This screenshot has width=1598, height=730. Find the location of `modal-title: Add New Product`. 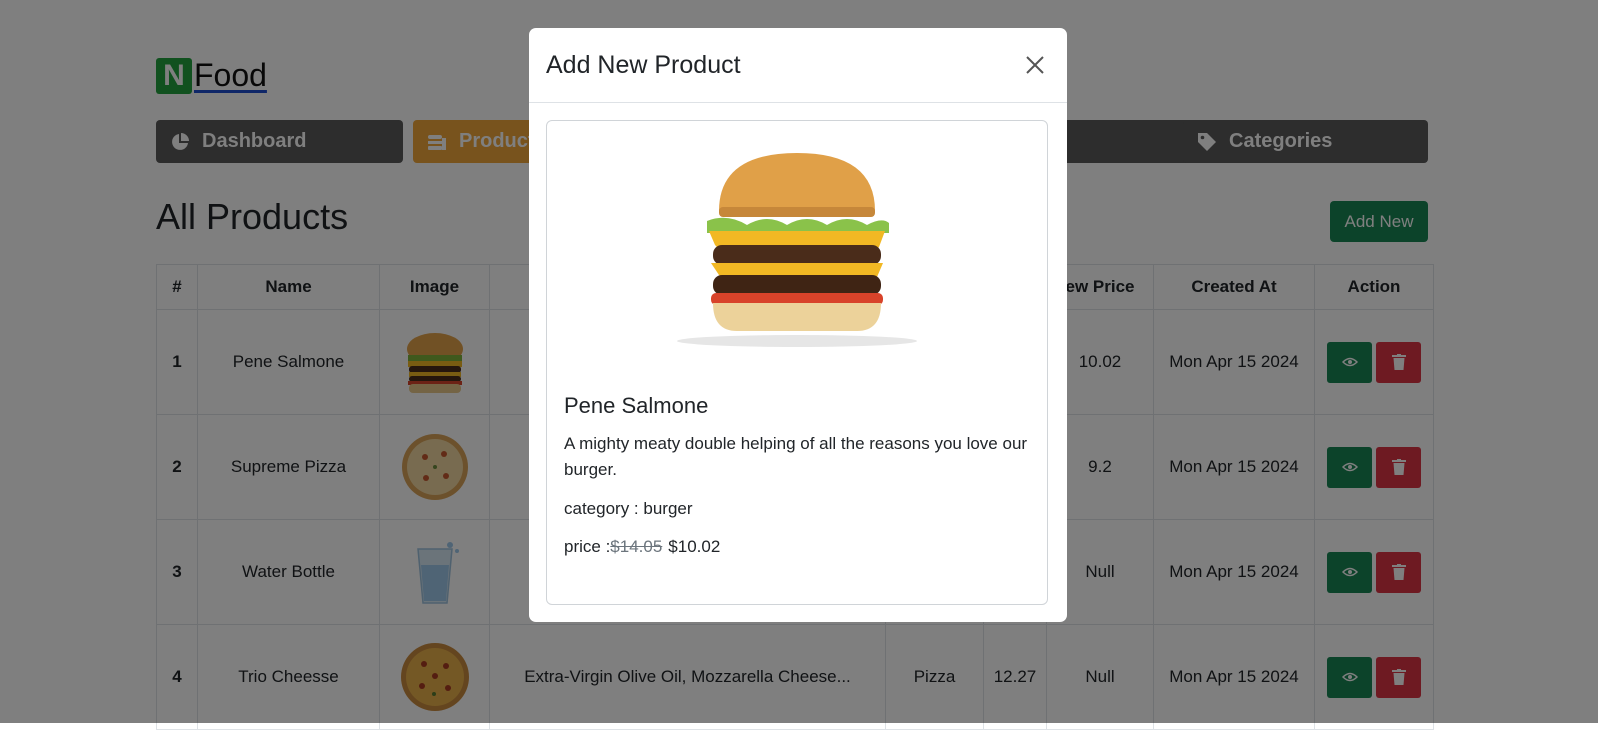

modal-title: Add New Product is located at coordinates (643, 64).